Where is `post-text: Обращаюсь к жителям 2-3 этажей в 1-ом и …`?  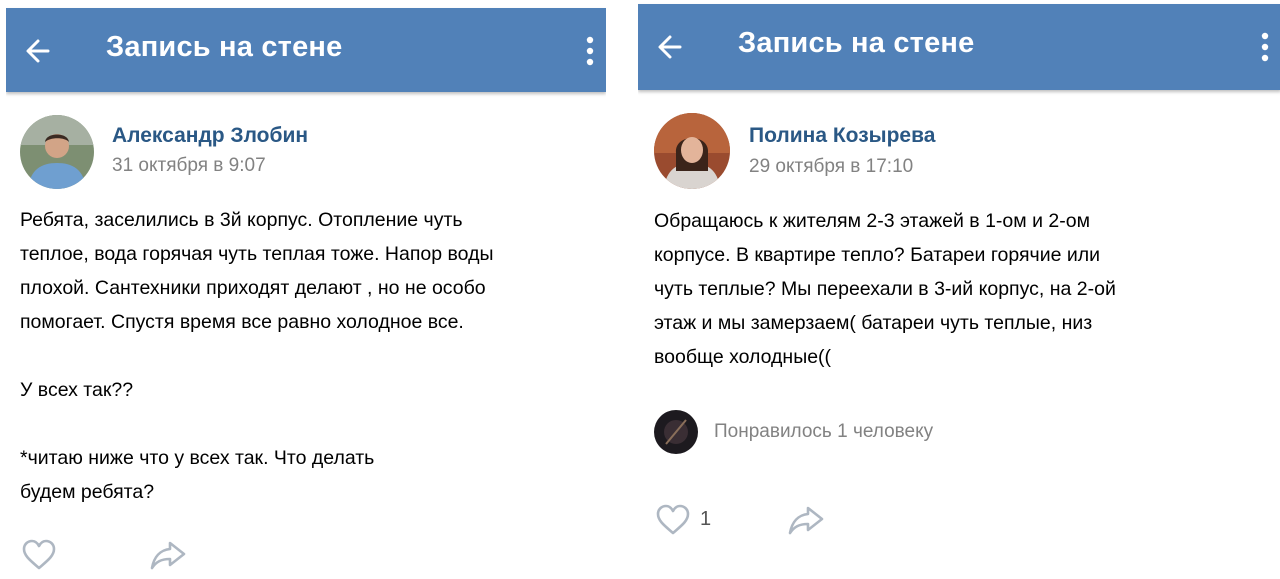
post-text: Обращаюсь к жителям 2-3 этажей в 1-ом и … is located at coordinates (885, 289).